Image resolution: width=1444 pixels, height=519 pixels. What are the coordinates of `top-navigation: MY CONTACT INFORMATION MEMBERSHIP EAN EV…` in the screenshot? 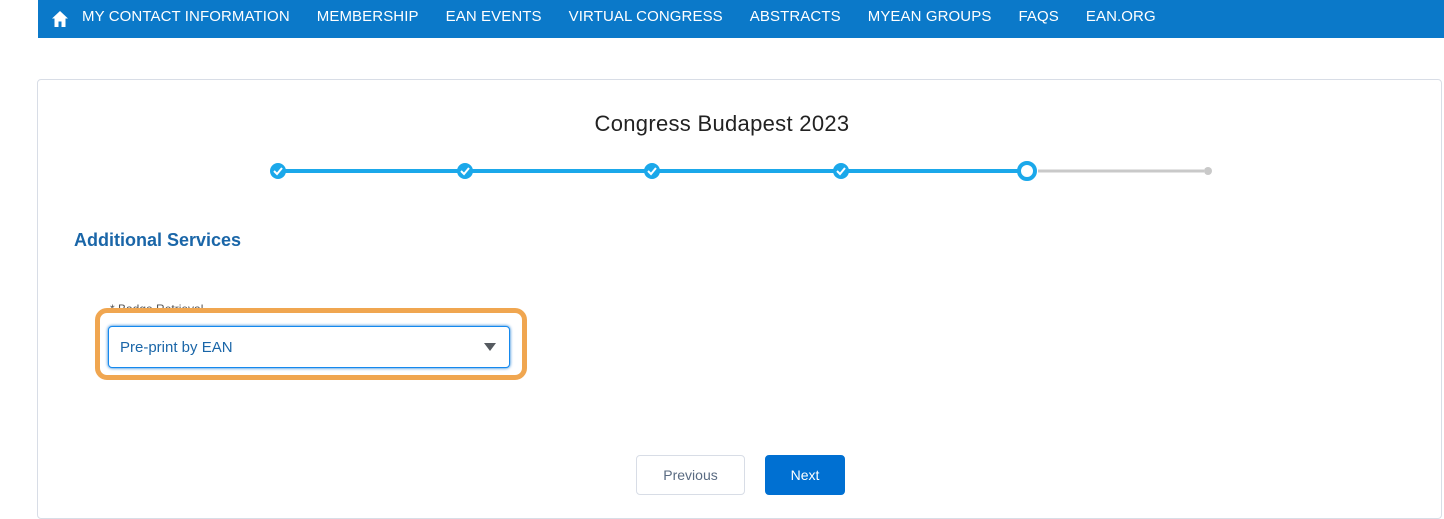 It's located at (741, 19).